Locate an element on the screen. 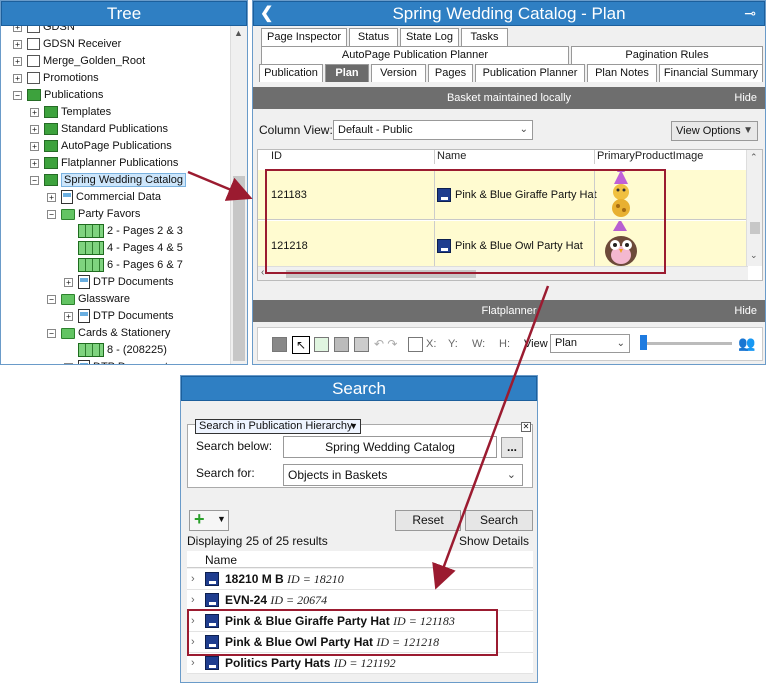 The height and width of the screenshot is (683, 766). arrow-tree-to-plan is located at coordinates (220, 185).